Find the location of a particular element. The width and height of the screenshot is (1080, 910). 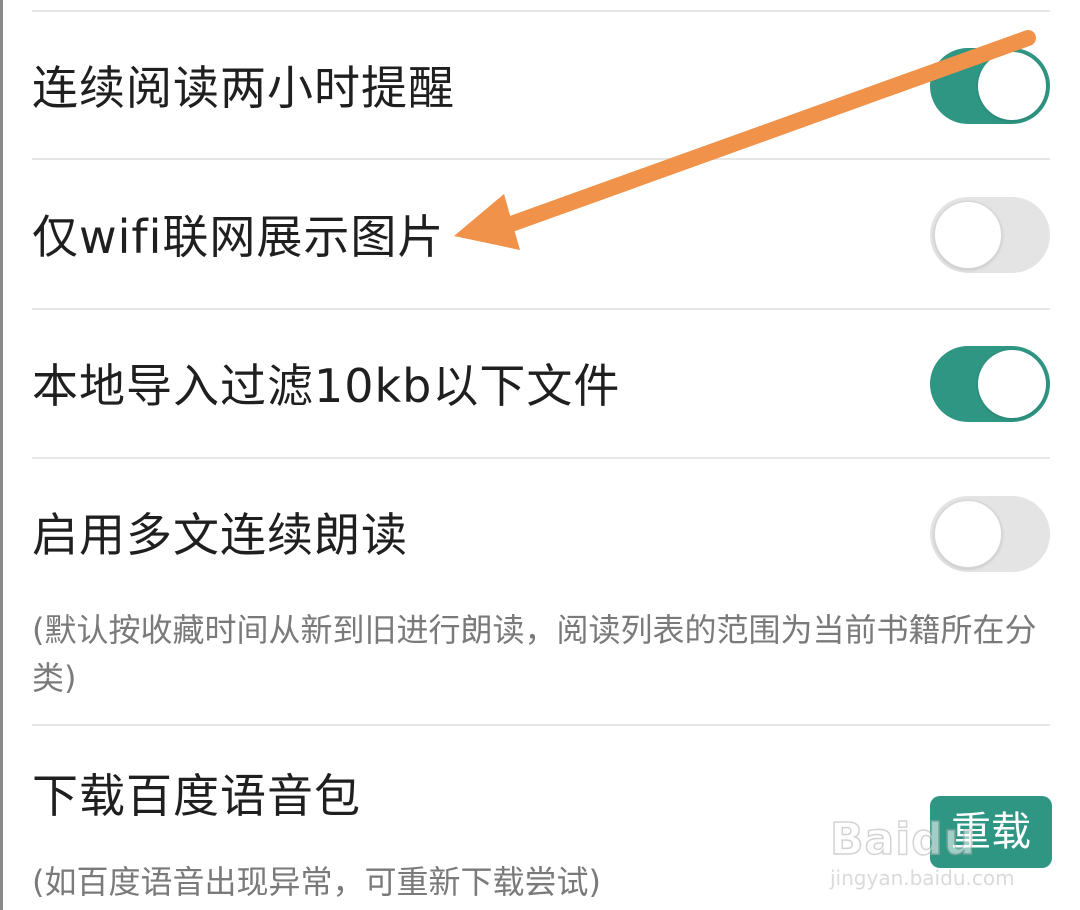

setting-label-download-voice-pack: 下载百度语音包 is located at coordinates (196, 796).